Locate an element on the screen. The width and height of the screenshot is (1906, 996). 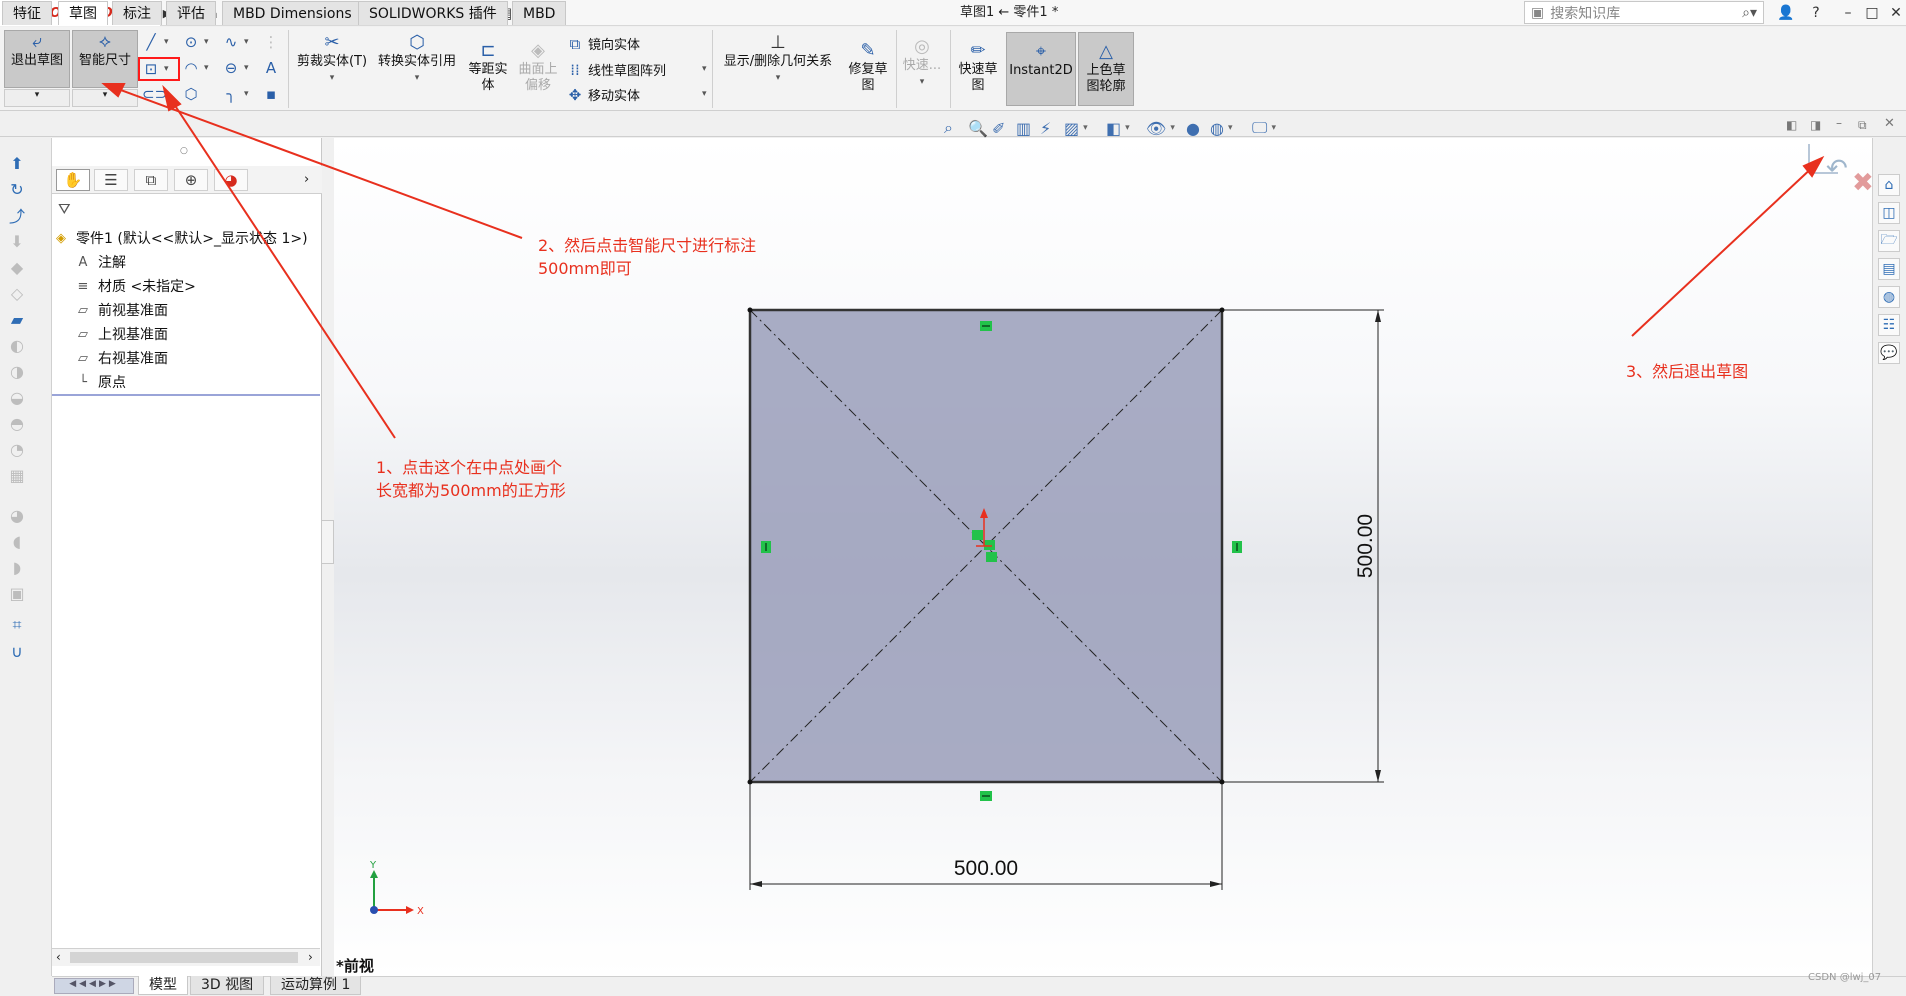
vertical-relation-icon is located at coordinates (1237, 547).